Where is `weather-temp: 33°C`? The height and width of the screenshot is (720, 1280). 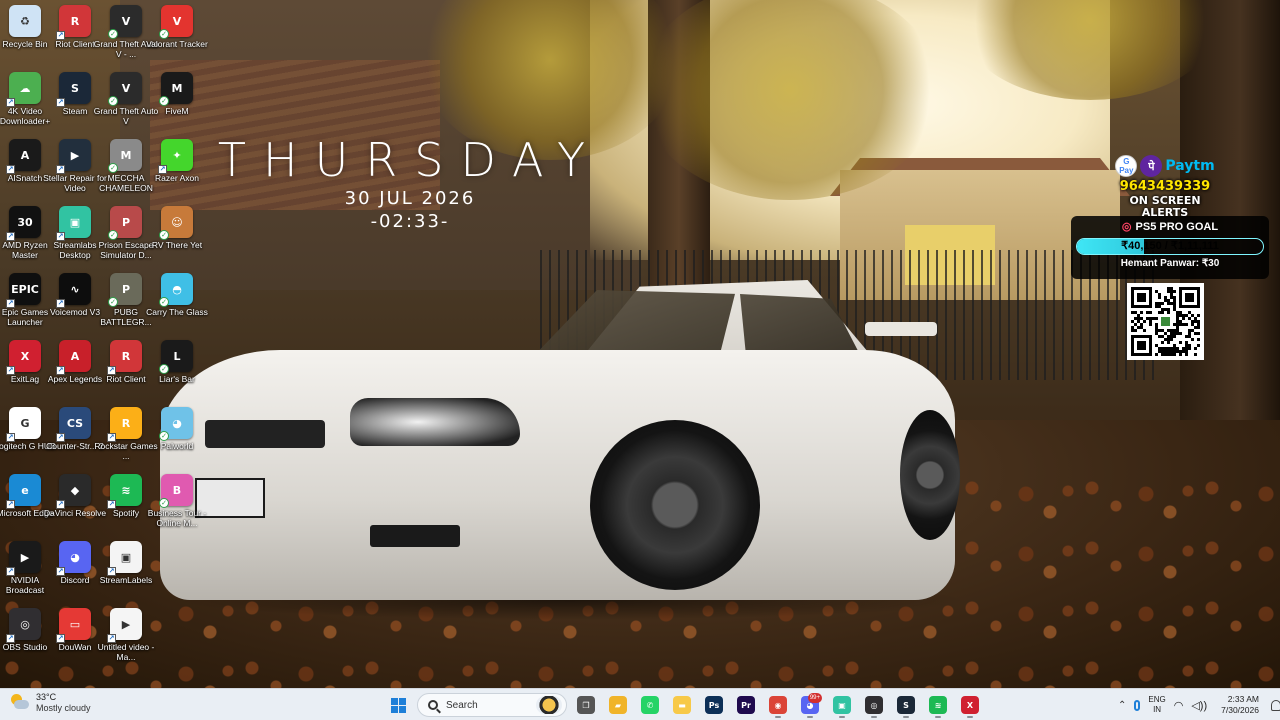 weather-temp: 33°C is located at coordinates (46, 697).